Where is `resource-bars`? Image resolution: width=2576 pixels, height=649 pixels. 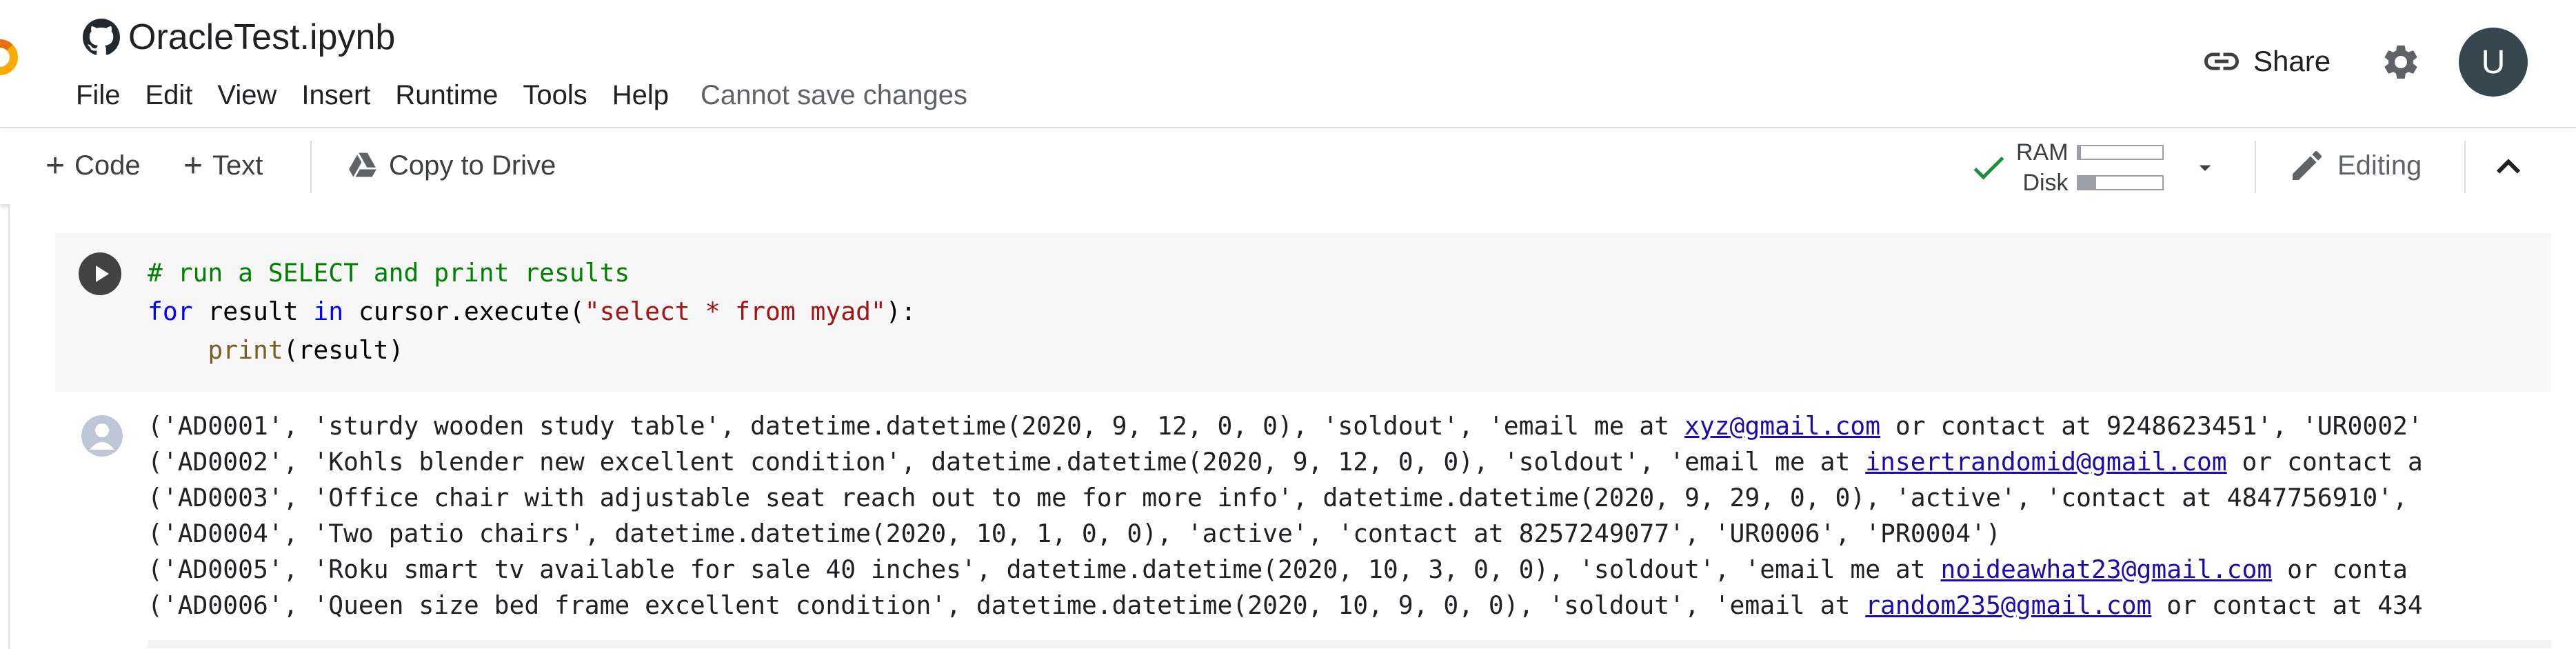 resource-bars is located at coordinates (2120, 167).